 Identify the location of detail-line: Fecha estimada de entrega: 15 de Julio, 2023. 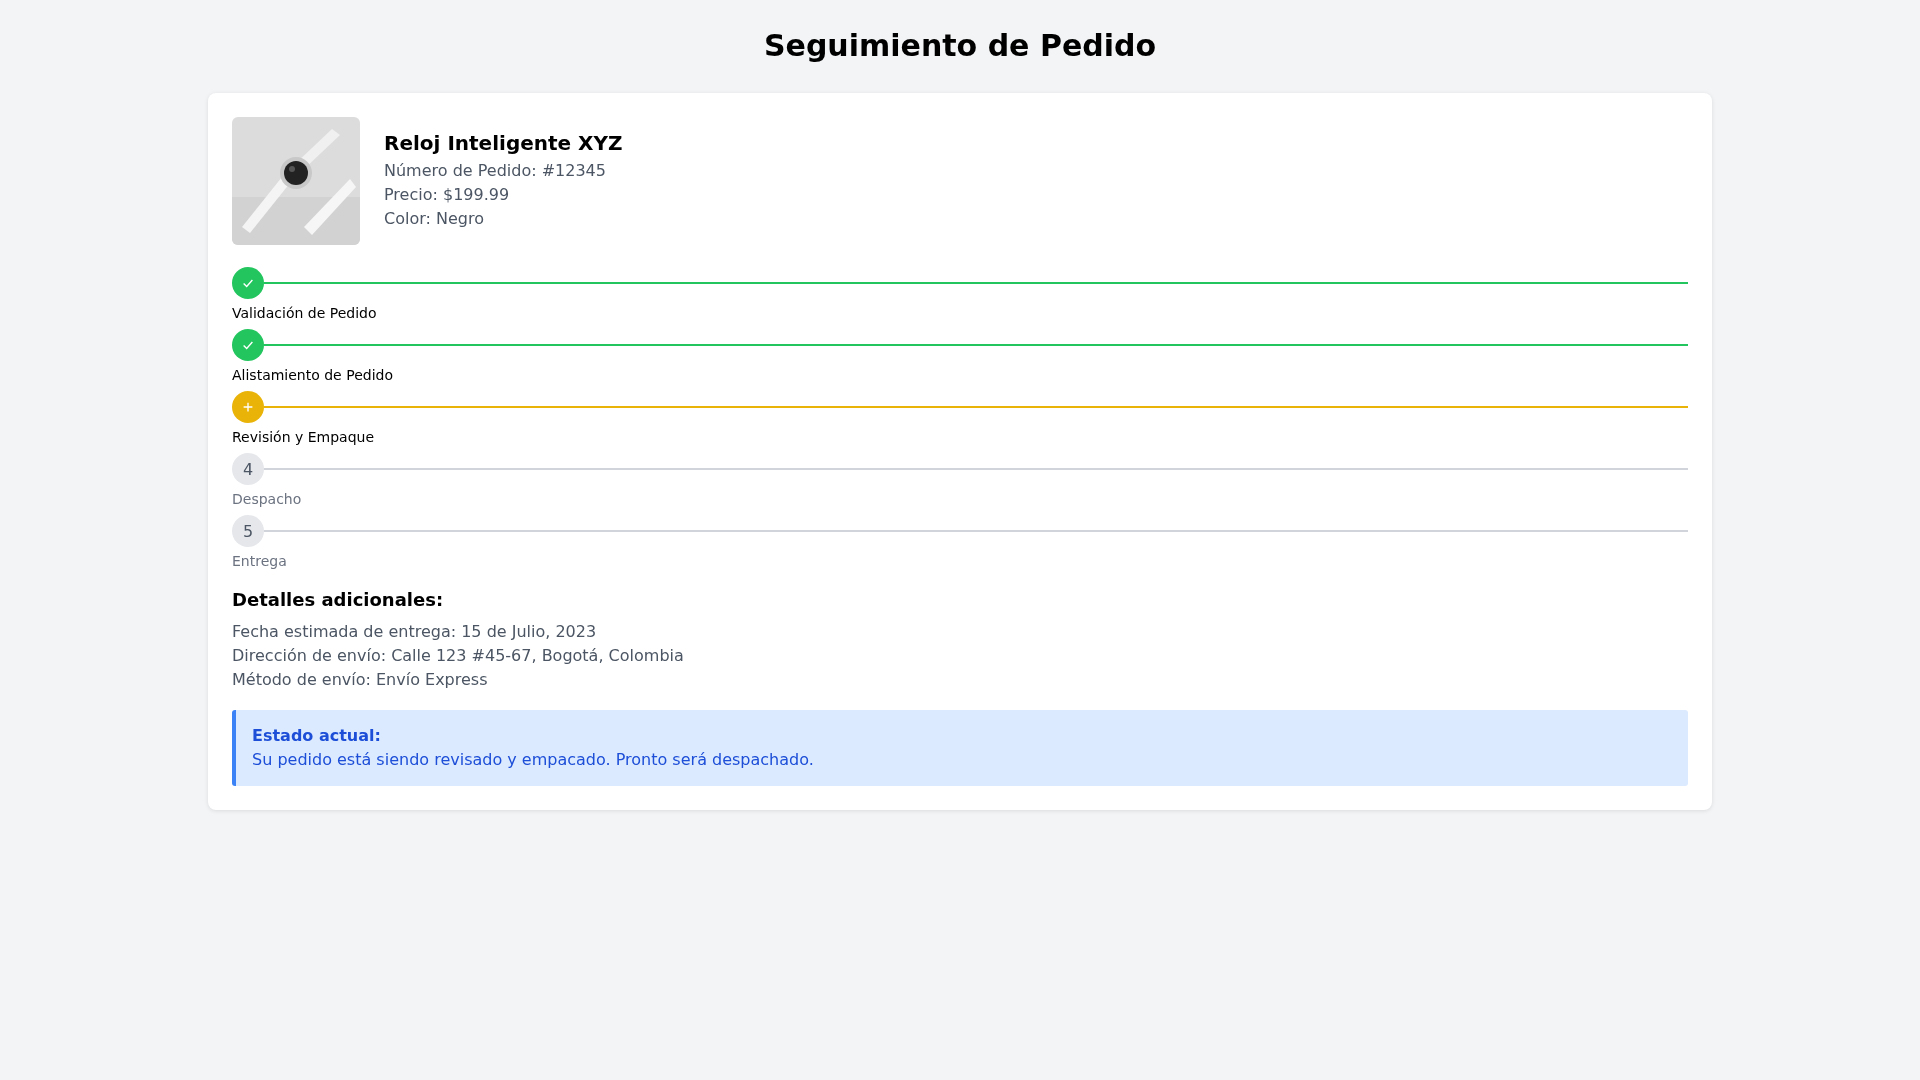
(415, 632).